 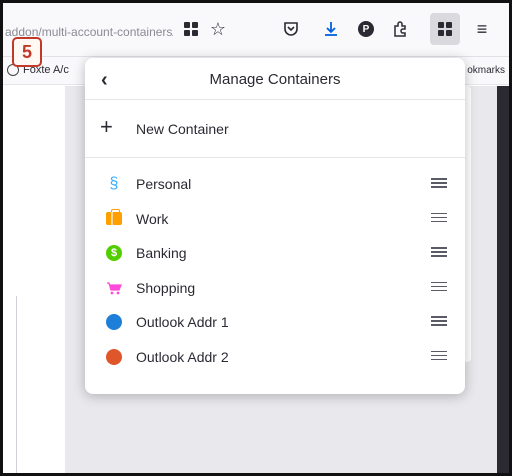 I want to click on other-bookmarks: okmarks, so click(x=486, y=70).